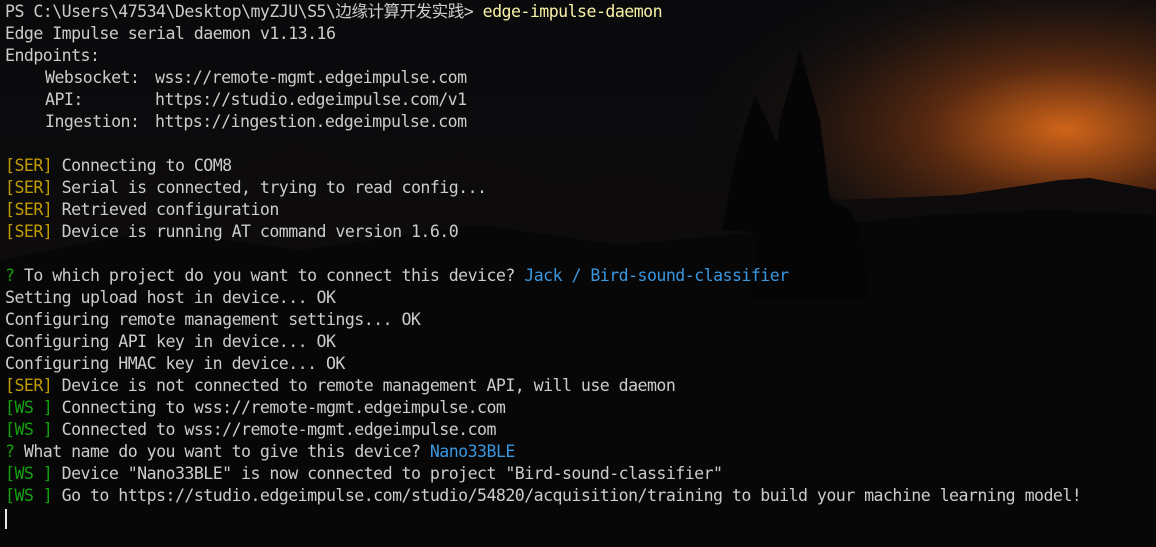 This screenshot has height=547, width=1156. Describe the element at coordinates (6, 518) in the screenshot. I see `text-cursor` at that location.